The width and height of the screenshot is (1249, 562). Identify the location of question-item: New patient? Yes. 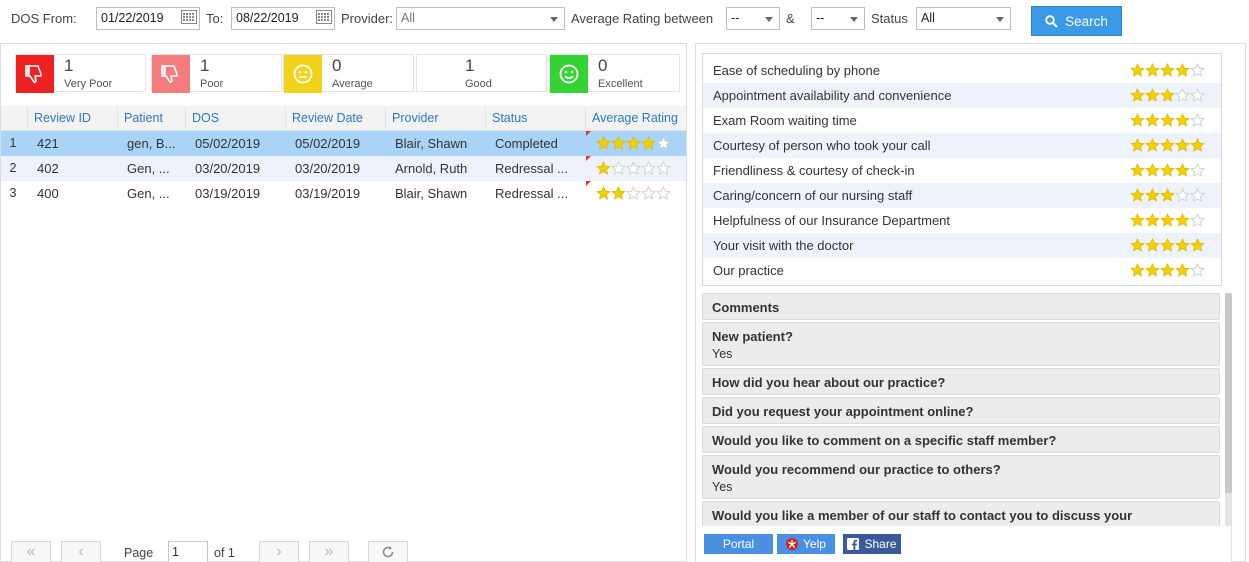
(961, 344).